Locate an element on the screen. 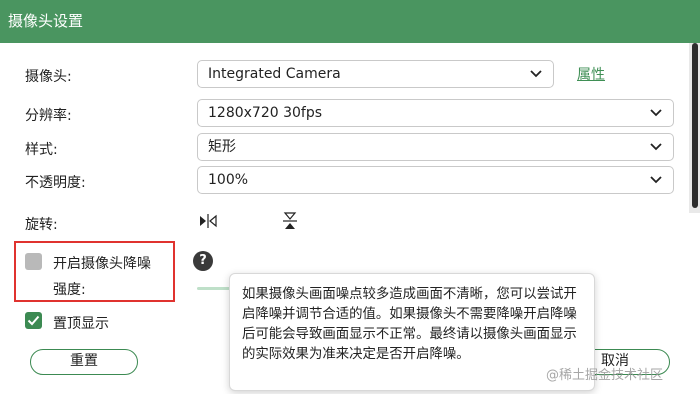 Image resolution: width=700 pixels, height=394 pixels. rotation-label: 旋转: is located at coordinates (41, 225).